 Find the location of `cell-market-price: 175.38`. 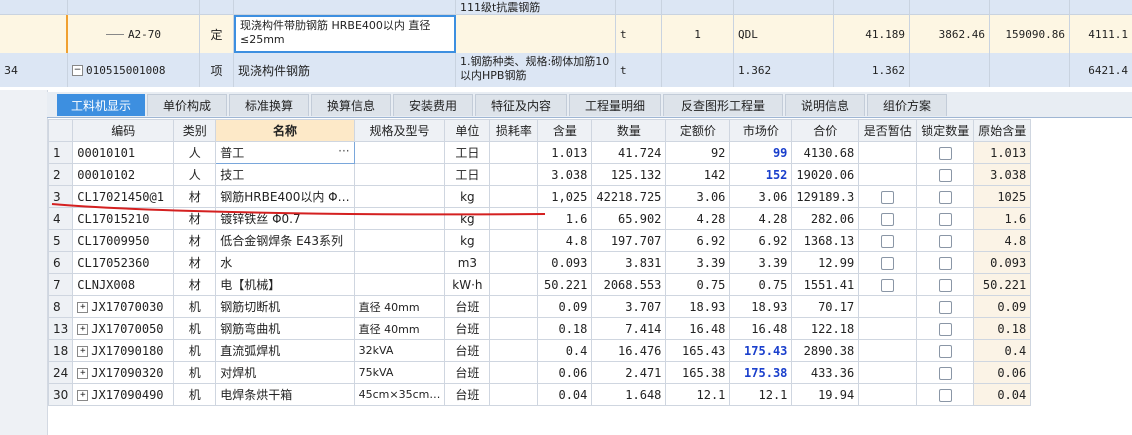

cell-market-price: 175.38 is located at coordinates (761, 372).